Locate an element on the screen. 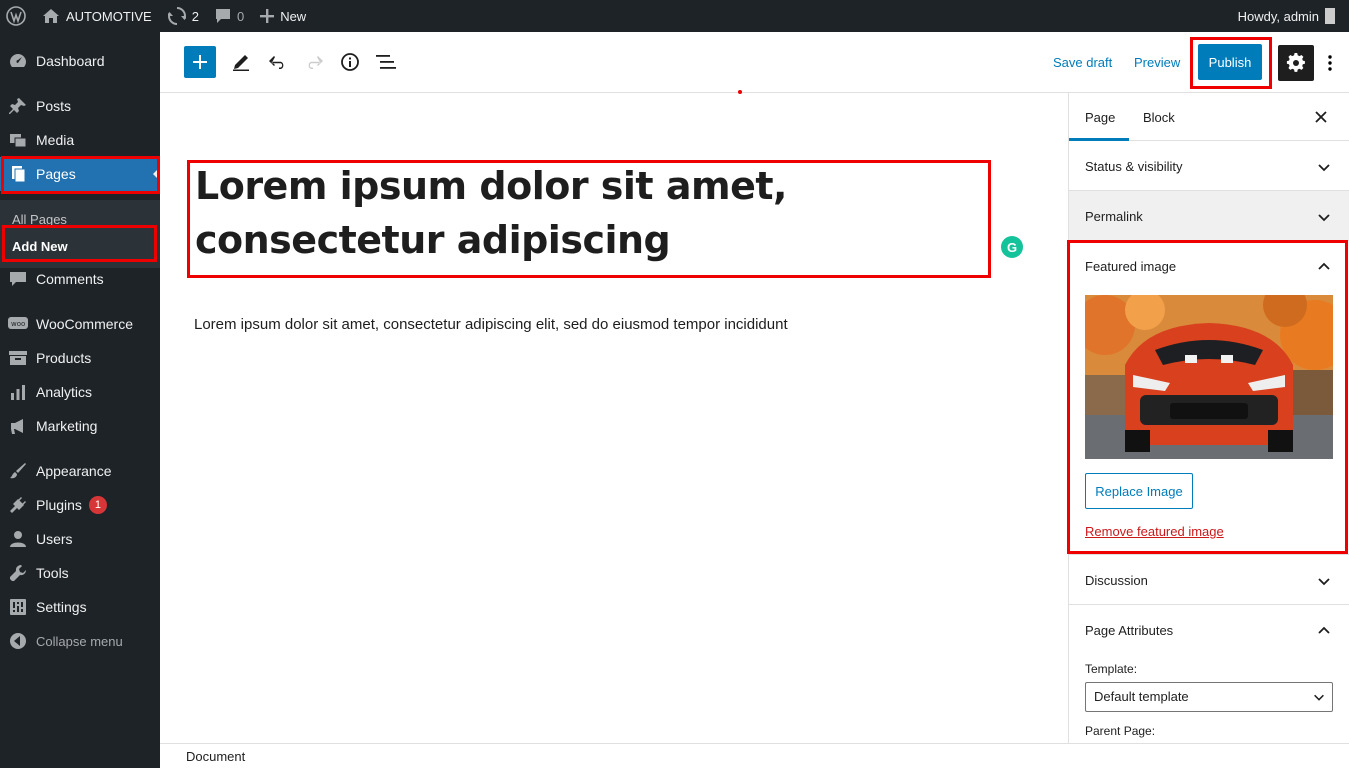  plugins-update-badge: 1 is located at coordinates (97, 505).